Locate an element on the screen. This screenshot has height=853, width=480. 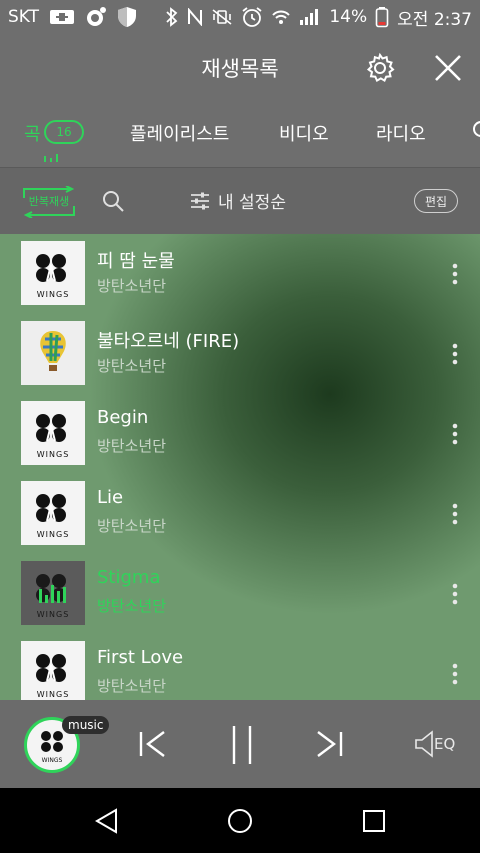
tab-songs: 곡 is located at coordinates (32, 133).